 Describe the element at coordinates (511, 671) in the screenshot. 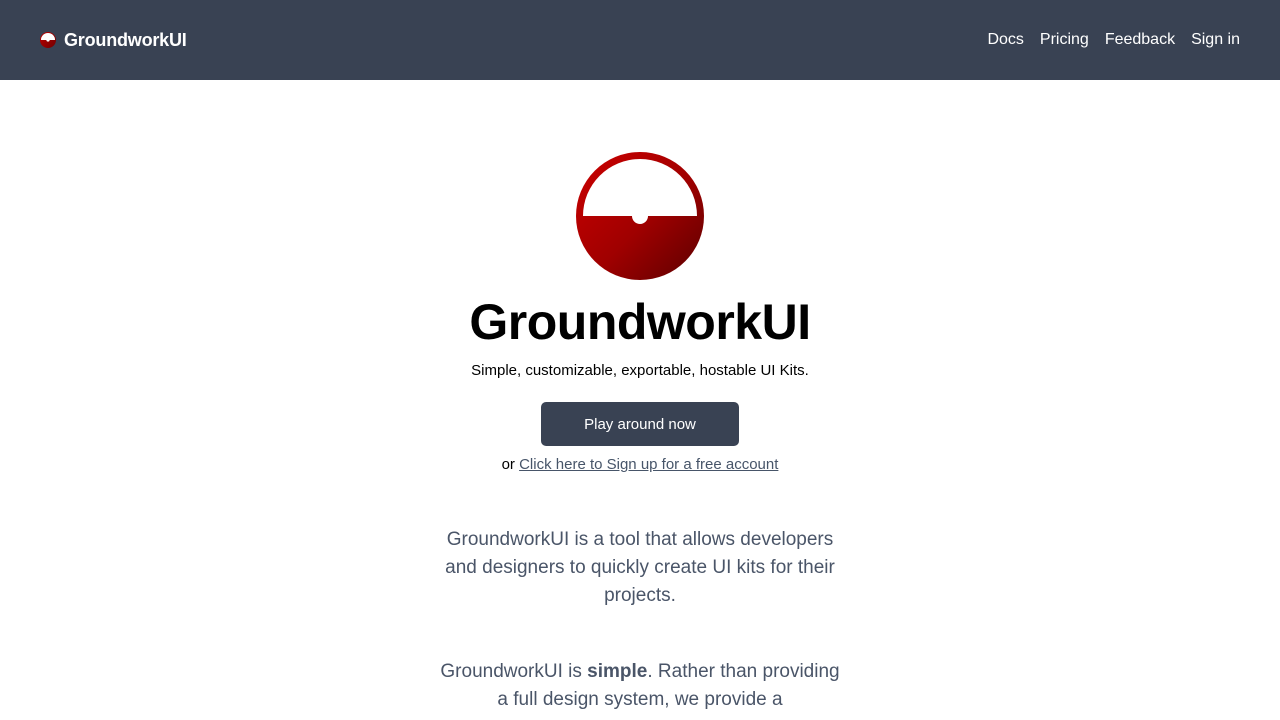

I see `simple-paragraph-start: GroundworkUI is` at that location.